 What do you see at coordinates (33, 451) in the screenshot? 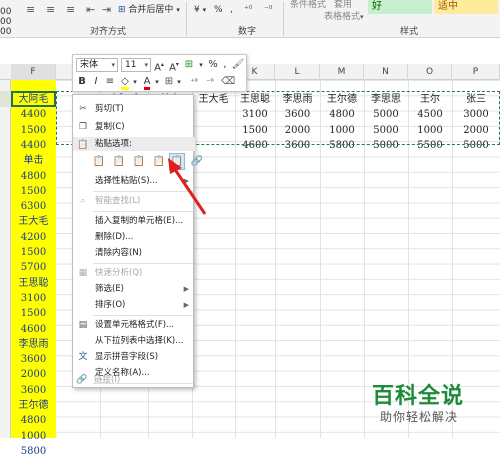
I see `column-f-cell: 5800` at bounding box center [33, 451].